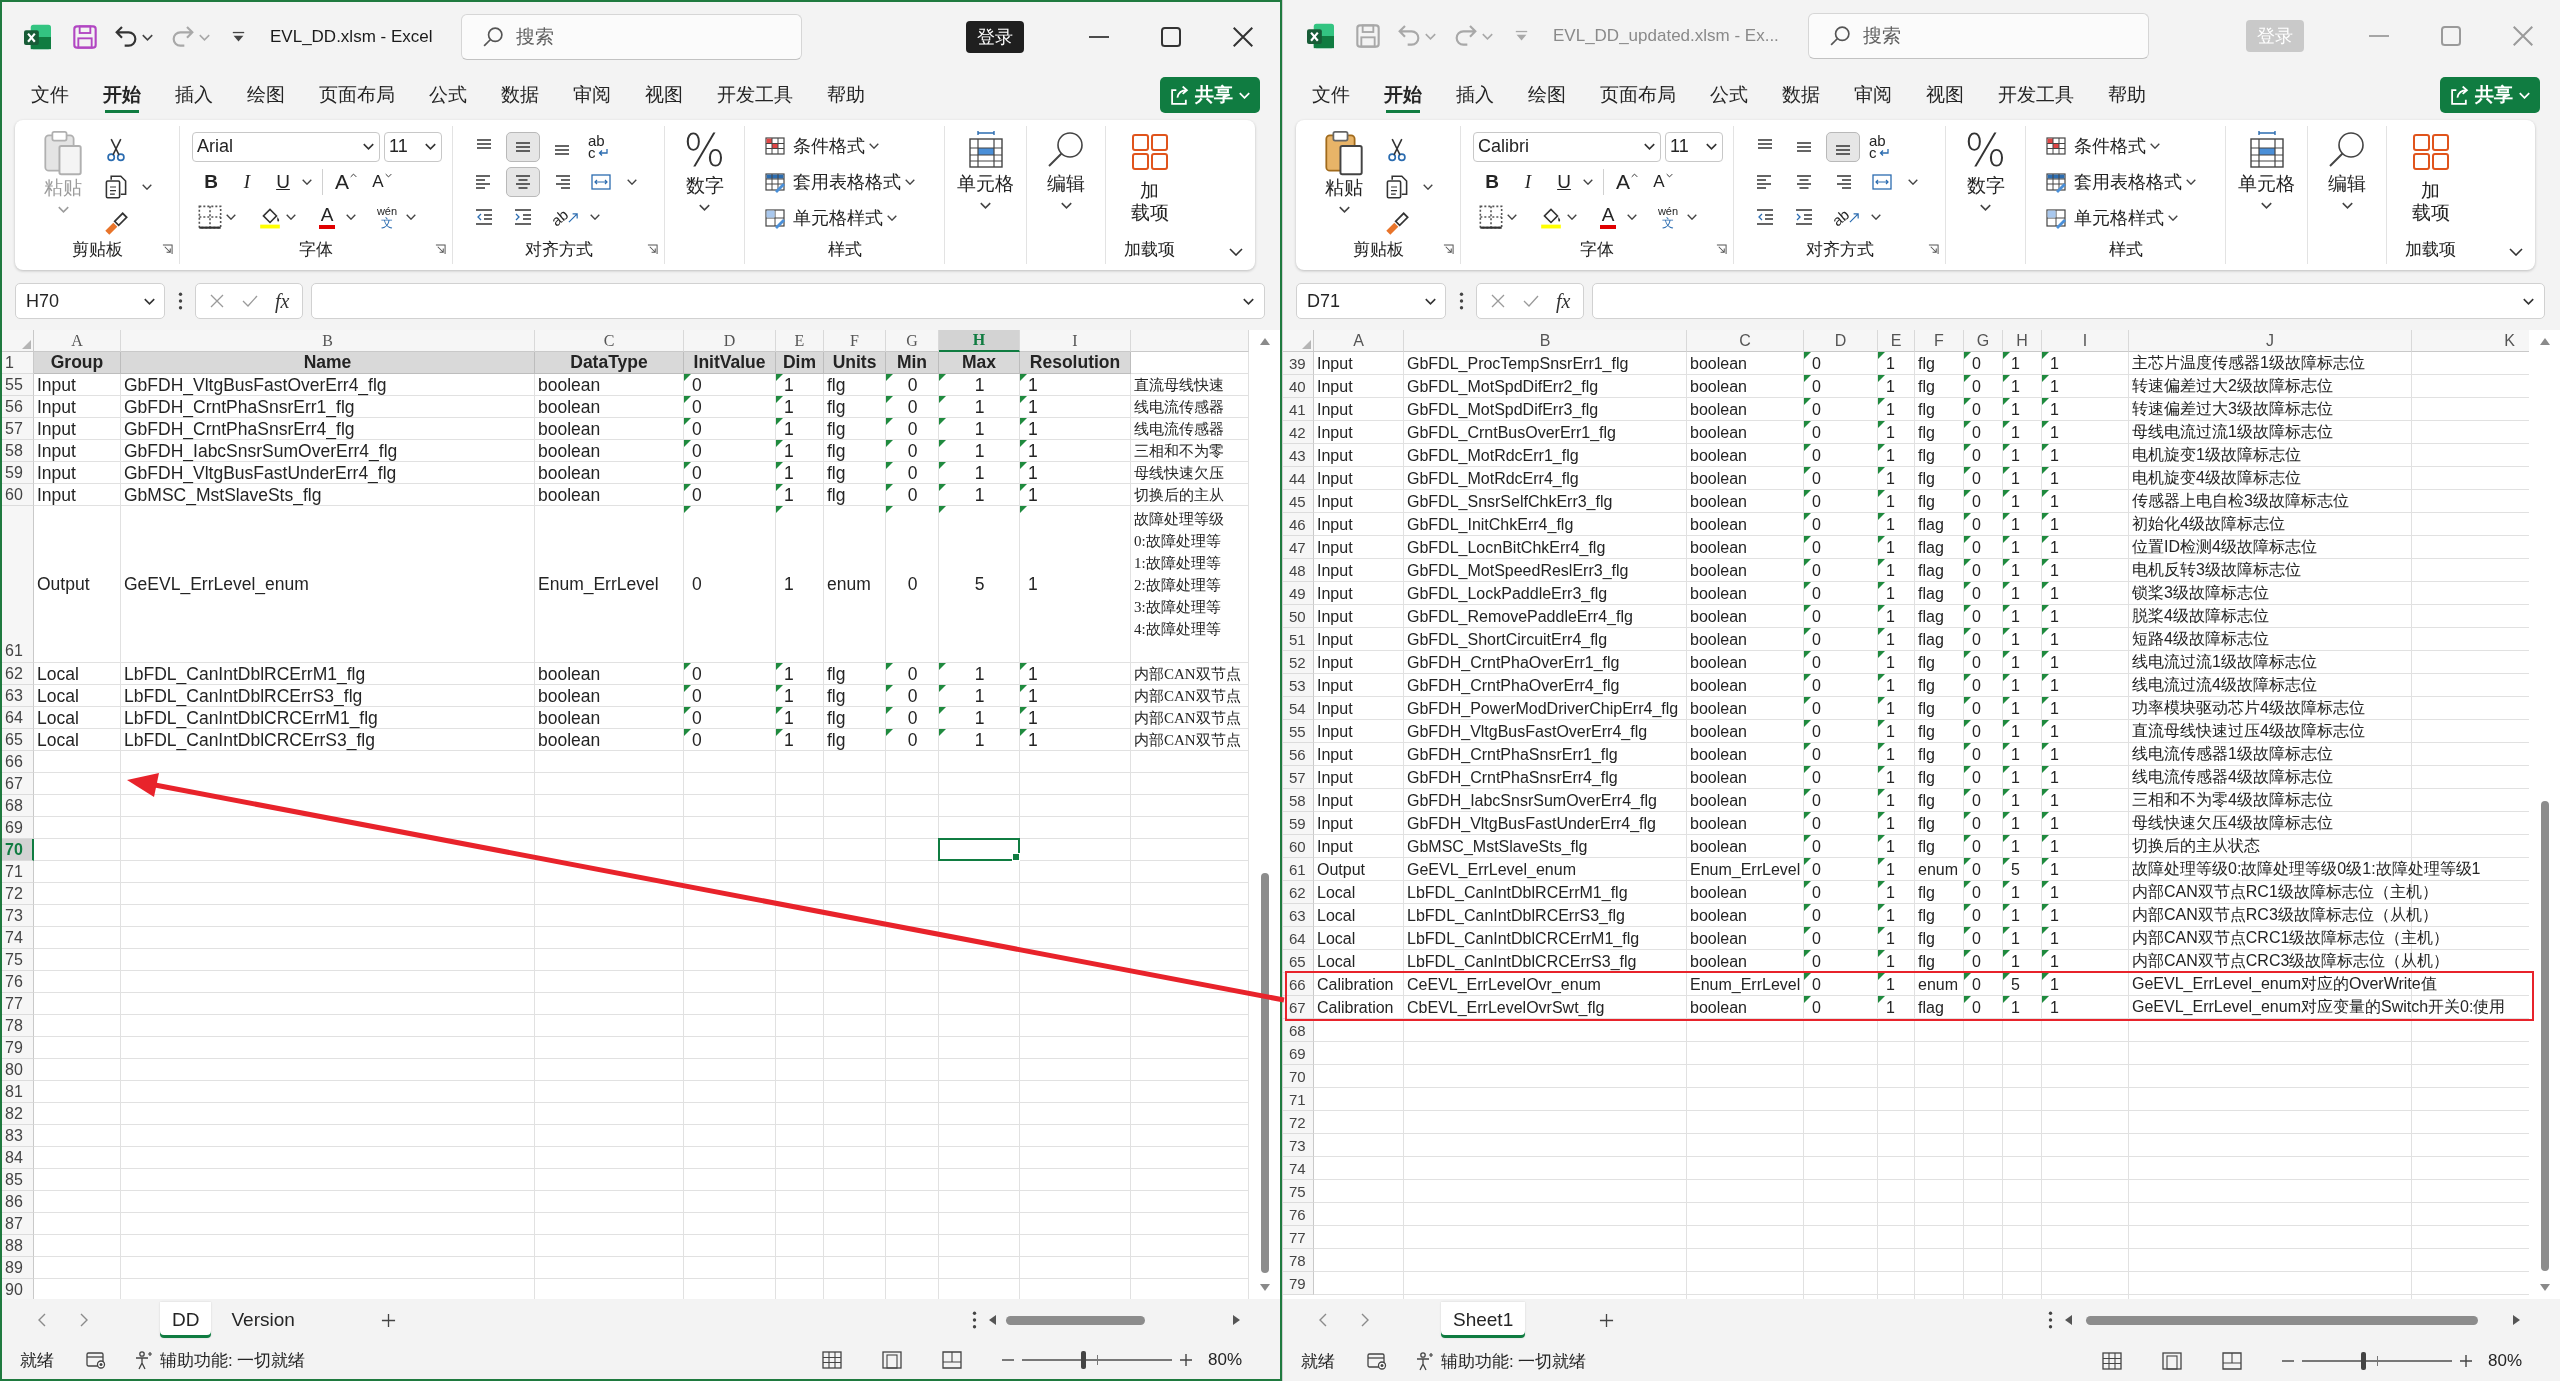  I want to click on row-header: 57, so click(18, 429).